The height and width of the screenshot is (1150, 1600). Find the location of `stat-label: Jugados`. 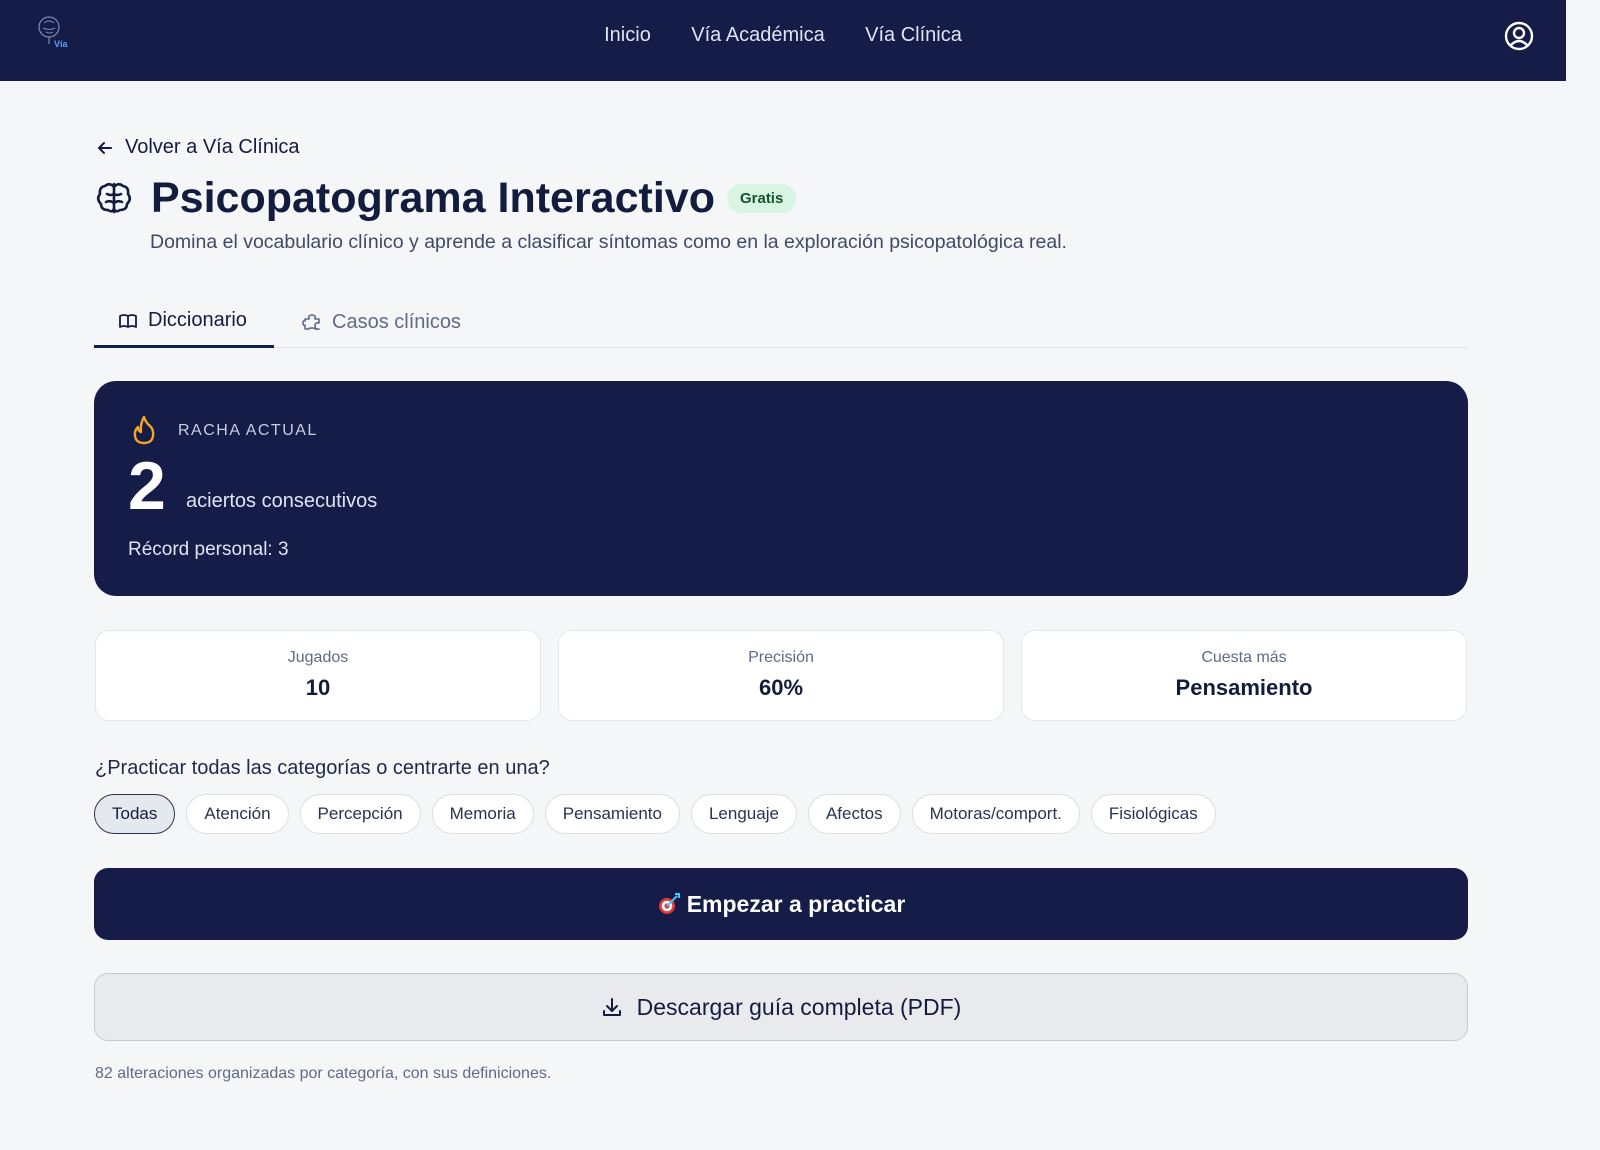

stat-label: Jugados is located at coordinates (318, 657).